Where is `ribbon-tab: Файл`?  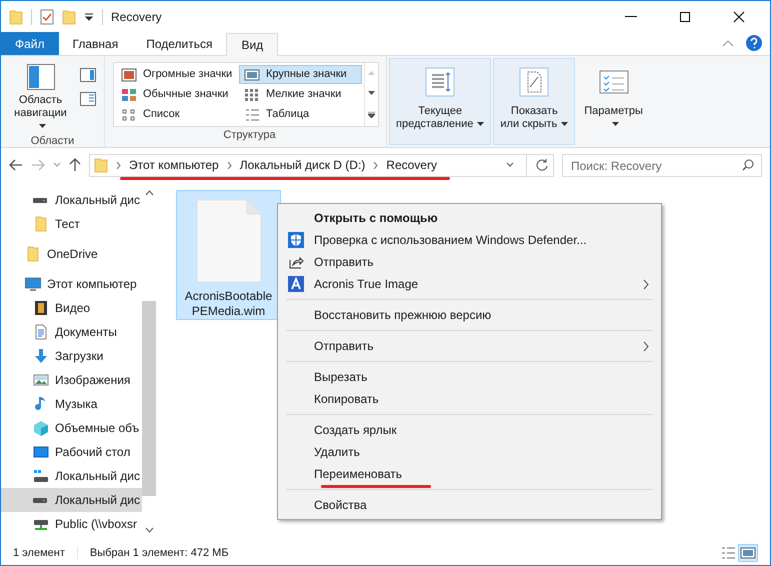 ribbon-tab: Файл is located at coordinates (30, 43).